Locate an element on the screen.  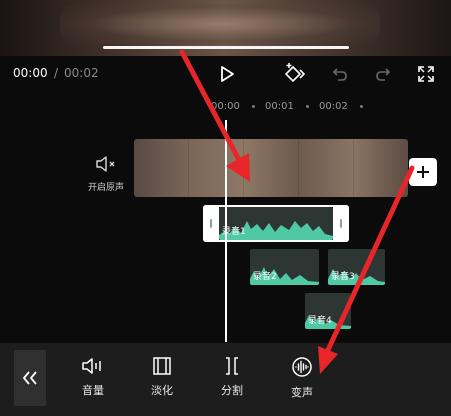
ruler-tick: 00:01 is located at coordinates (279, 106).